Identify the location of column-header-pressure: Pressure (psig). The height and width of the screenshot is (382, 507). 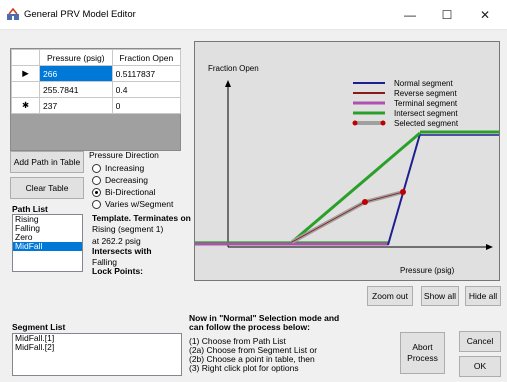
(76, 57).